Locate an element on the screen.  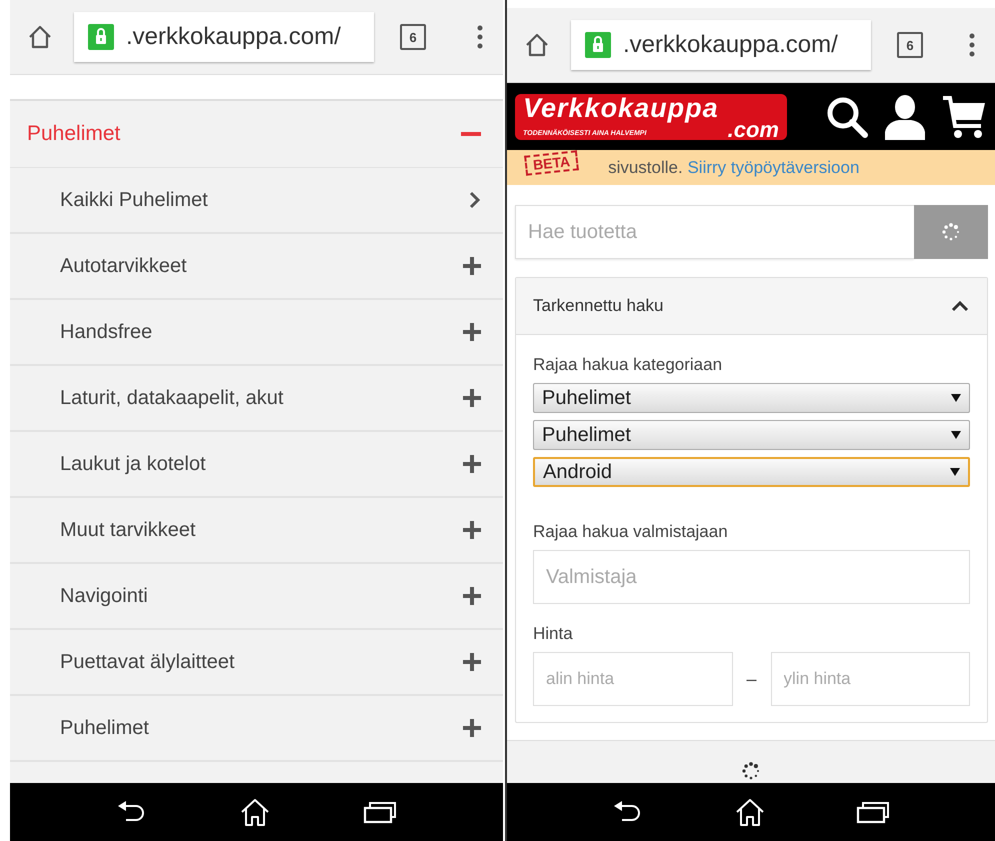
category-header: Puhelimet is located at coordinates (256, 134).